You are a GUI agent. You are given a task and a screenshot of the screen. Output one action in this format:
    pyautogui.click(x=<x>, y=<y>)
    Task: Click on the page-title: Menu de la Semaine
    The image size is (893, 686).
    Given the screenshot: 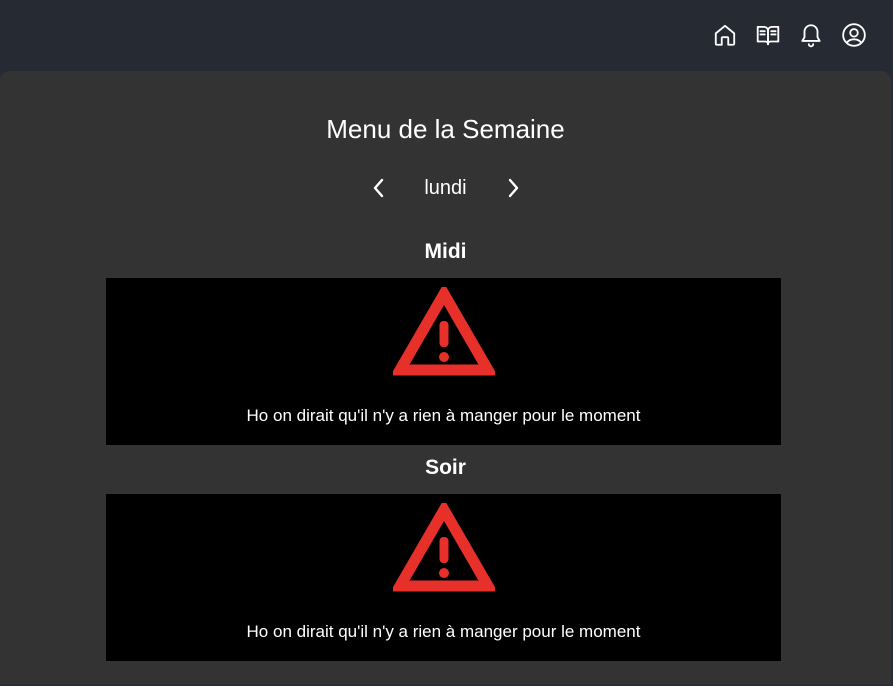 What is the action you would take?
    pyautogui.click(x=445, y=129)
    